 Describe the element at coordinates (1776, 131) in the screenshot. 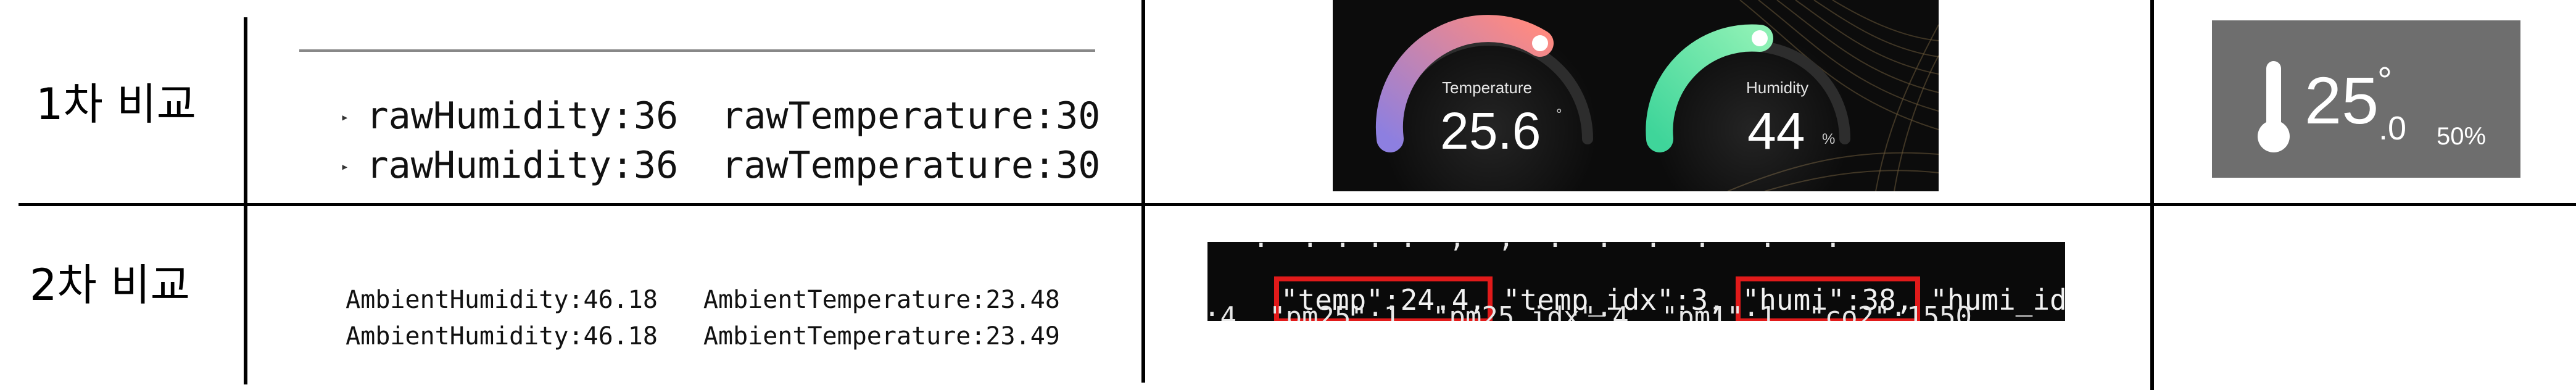

I see `humidity-gauge-value: 44` at that location.